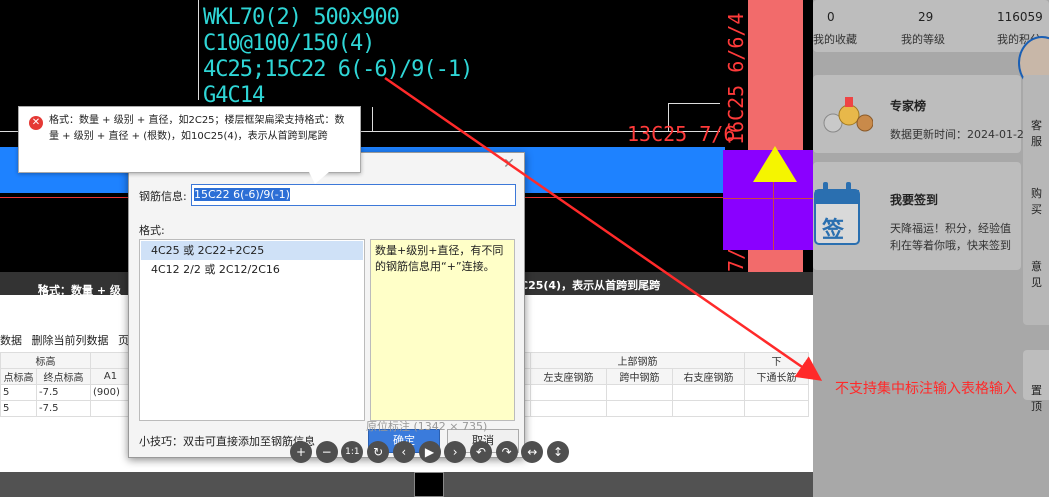 Image resolution: width=1049 pixels, height=497 pixels. Describe the element at coordinates (637, 360) in the screenshot. I see `header-top-rebar: 上部钢筋` at that location.